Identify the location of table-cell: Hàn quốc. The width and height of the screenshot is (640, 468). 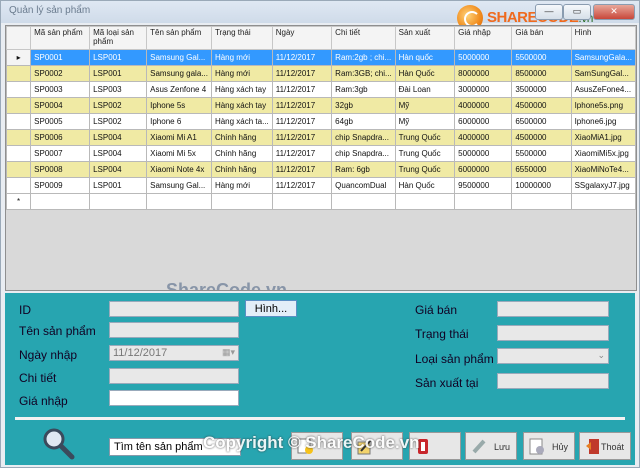
(425, 57).